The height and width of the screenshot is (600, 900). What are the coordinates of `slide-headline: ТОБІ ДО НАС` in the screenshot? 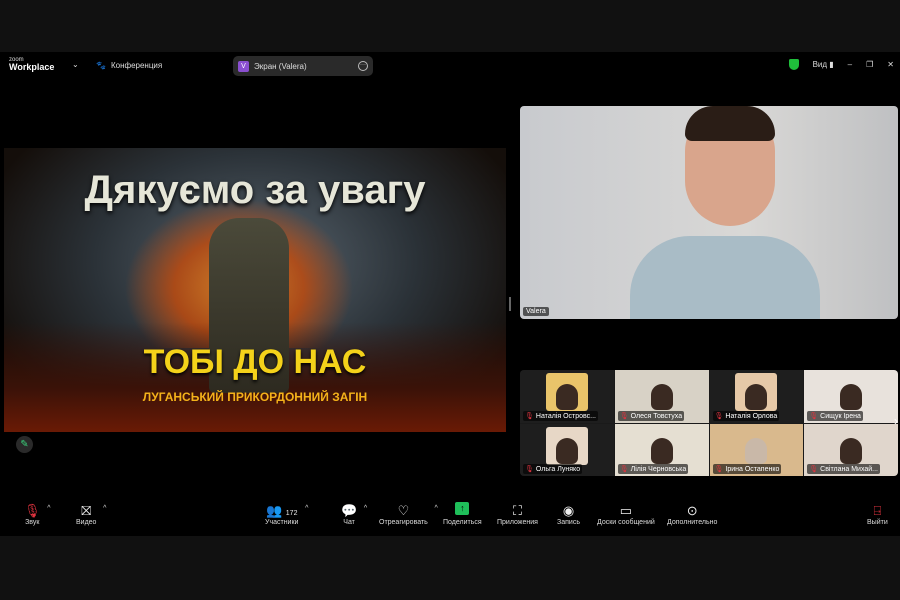 It's located at (255, 362).